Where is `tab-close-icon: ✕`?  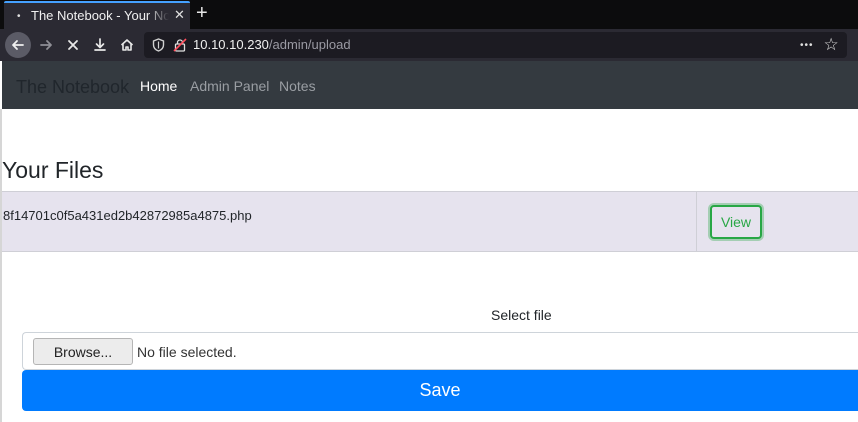
tab-close-icon: ✕ is located at coordinates (179, 15).